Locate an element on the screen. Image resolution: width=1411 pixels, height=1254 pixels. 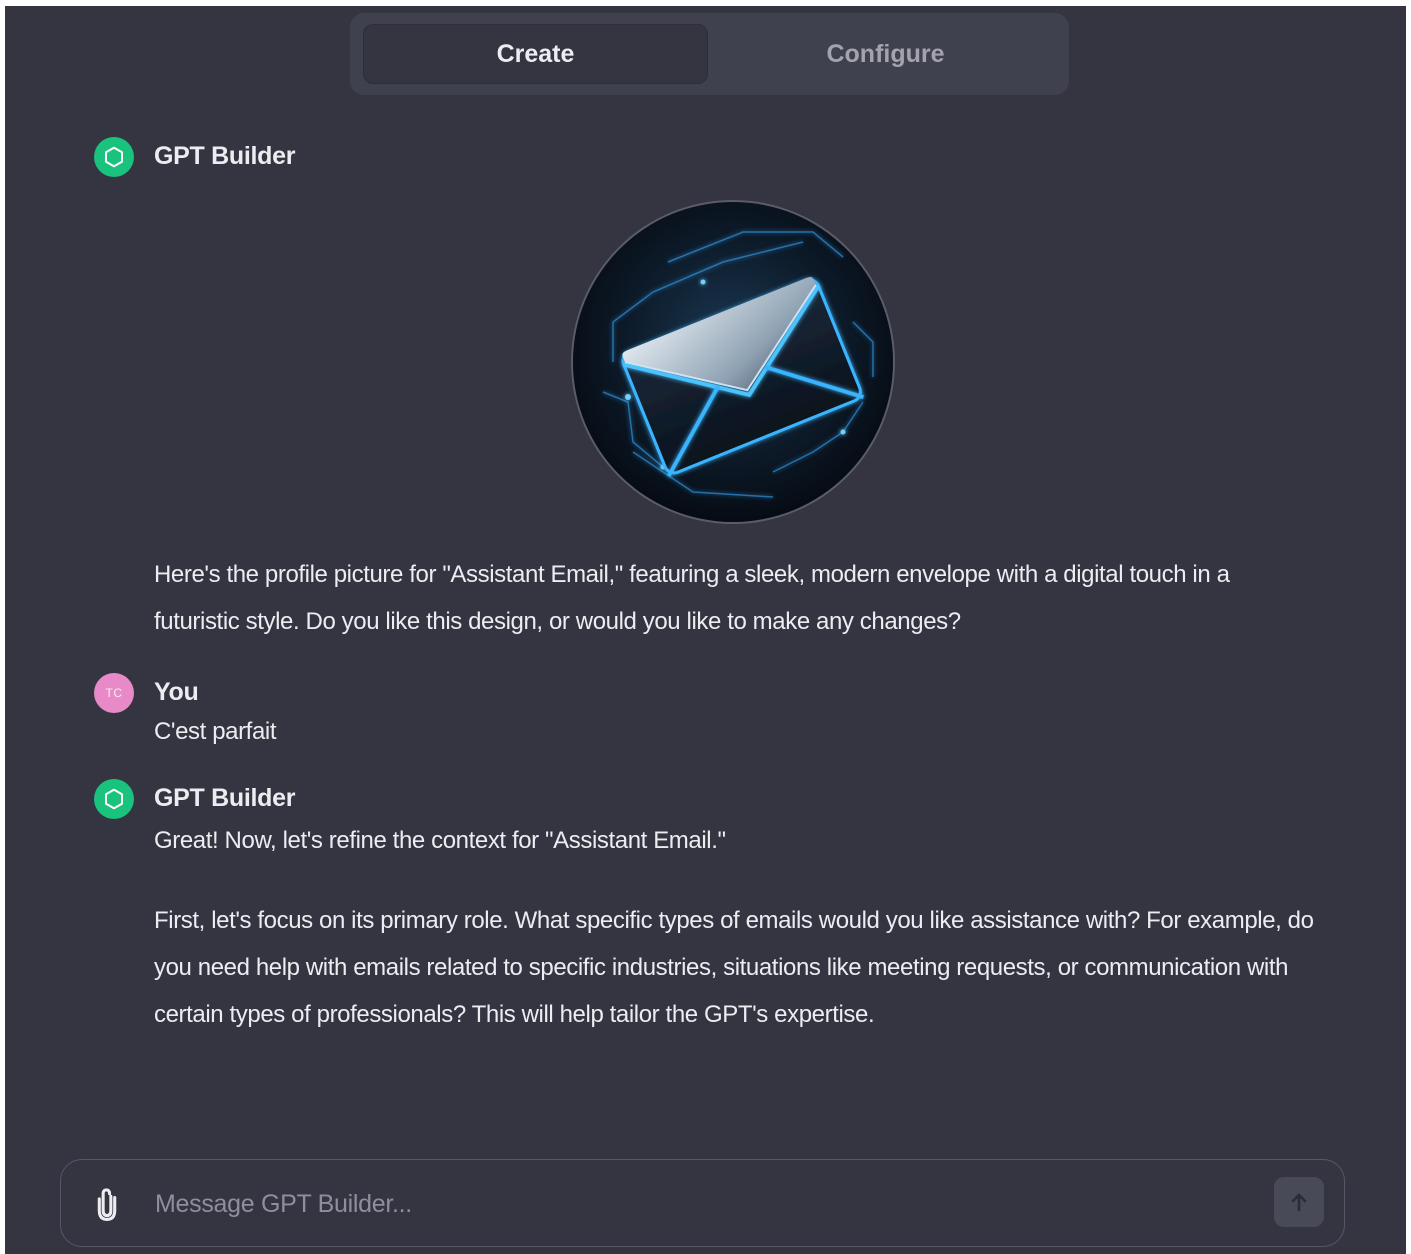
user-initials: TC is located at coordinates (114, 693).